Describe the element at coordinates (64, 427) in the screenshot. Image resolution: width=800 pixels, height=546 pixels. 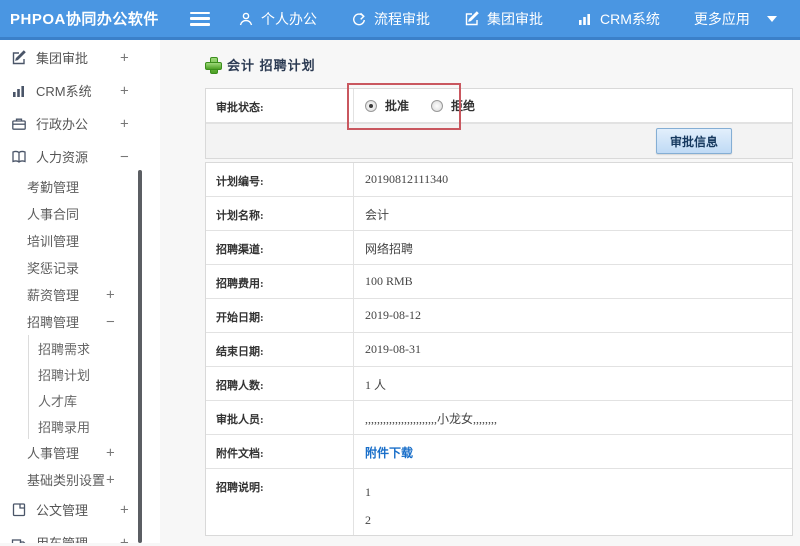
I see `sidebar-item-label: 招聘录用` at that location.